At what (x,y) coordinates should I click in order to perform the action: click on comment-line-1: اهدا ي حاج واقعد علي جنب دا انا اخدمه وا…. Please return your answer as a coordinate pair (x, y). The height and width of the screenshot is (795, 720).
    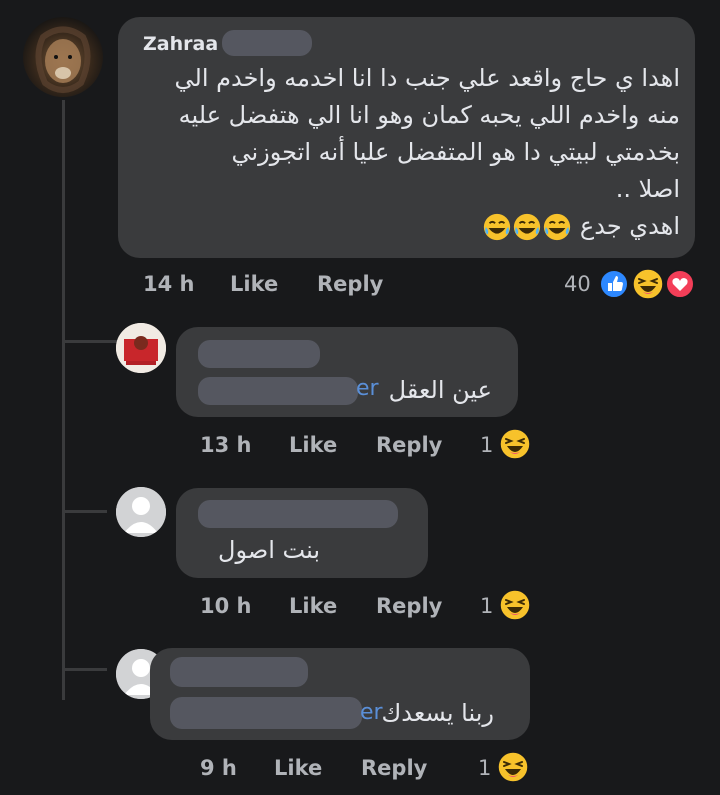
    Looking at the image, I should click on (427, 78).